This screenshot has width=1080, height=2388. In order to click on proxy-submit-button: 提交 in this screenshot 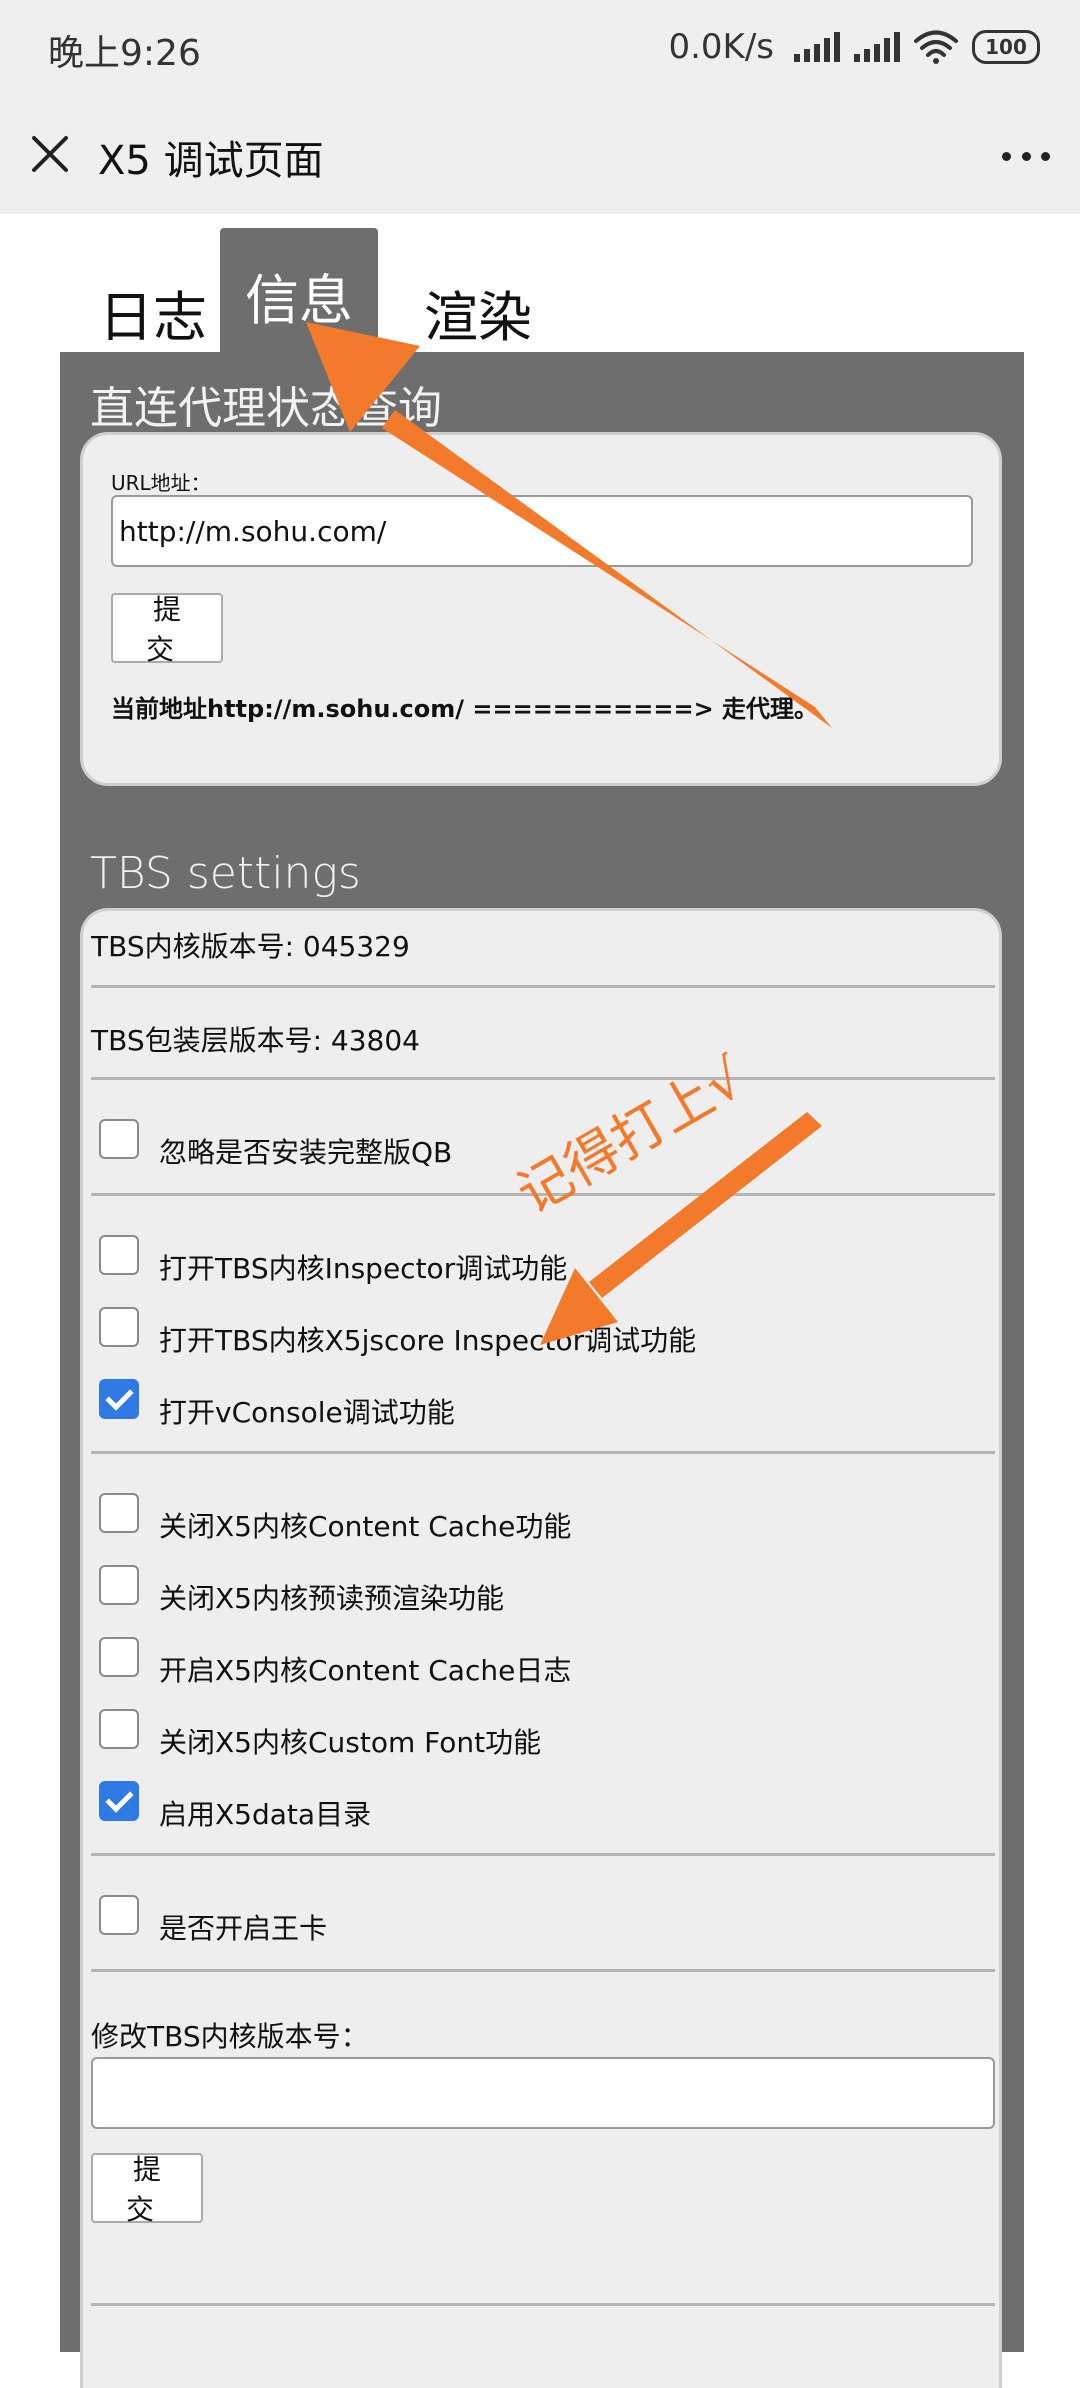, I will do `click(167, 629)`.